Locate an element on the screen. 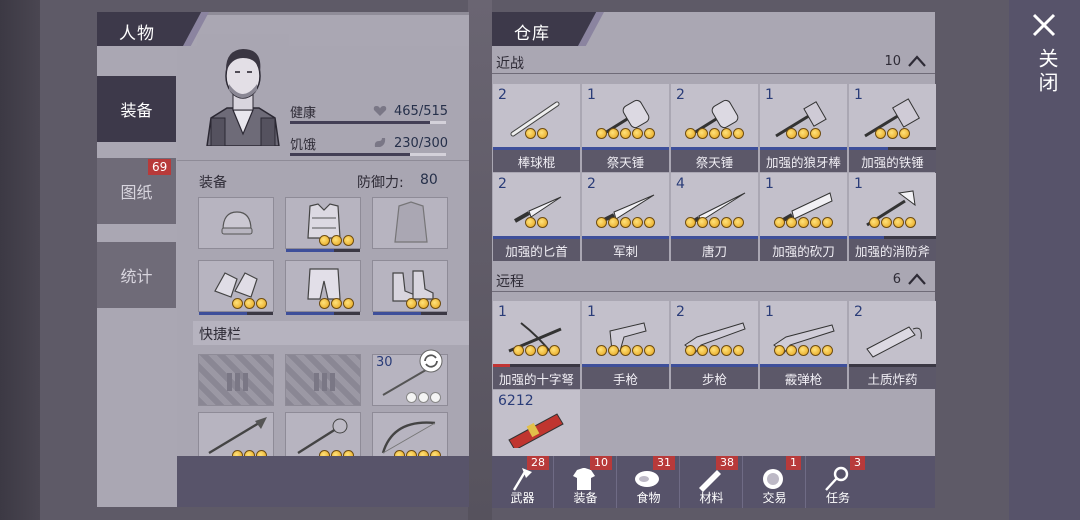  character-footer is located at coordinates (323, 481).